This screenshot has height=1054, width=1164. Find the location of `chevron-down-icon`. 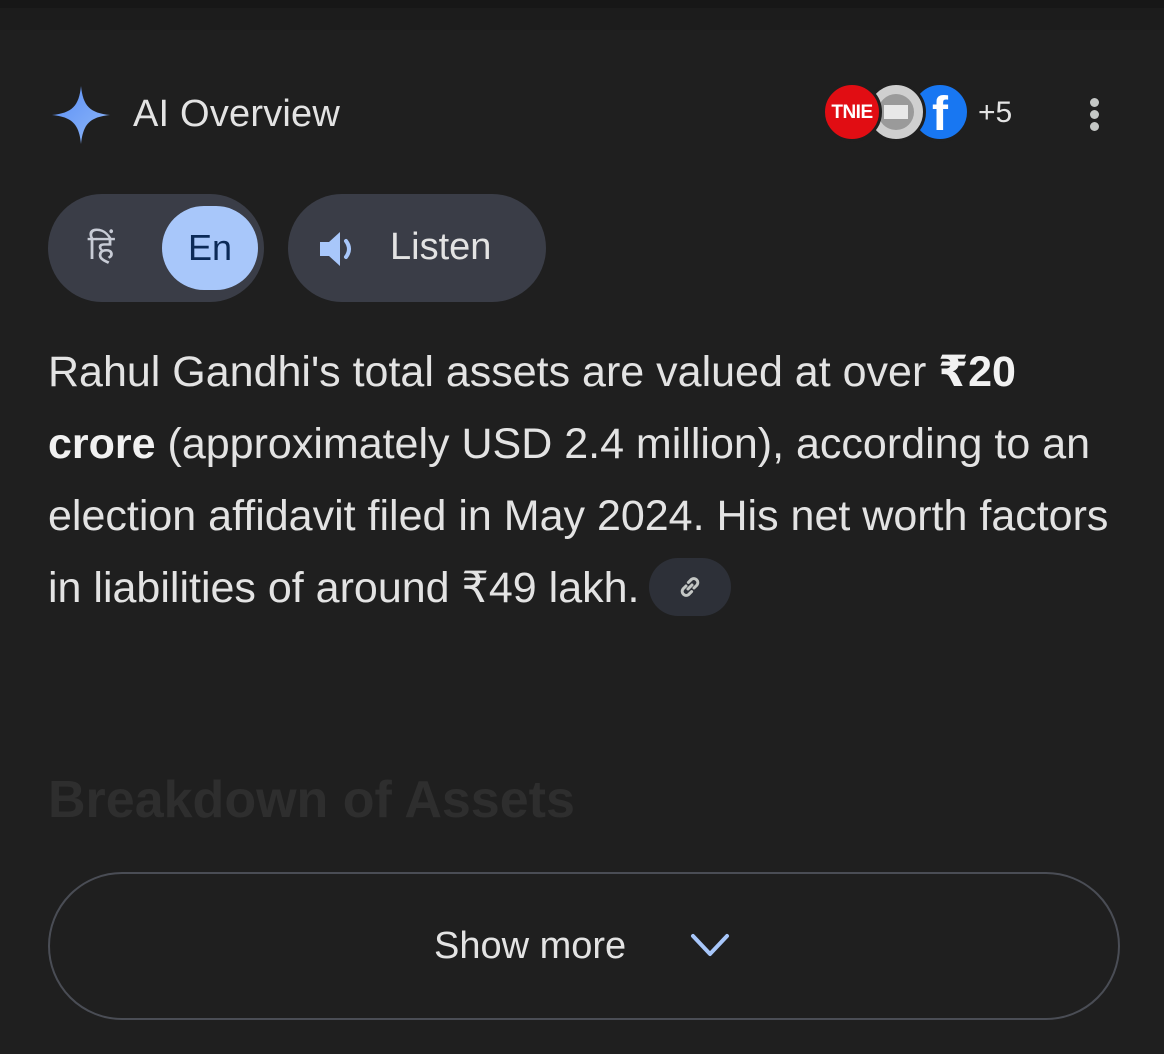

chevron-down-icon is located at coordinates (710, 945).